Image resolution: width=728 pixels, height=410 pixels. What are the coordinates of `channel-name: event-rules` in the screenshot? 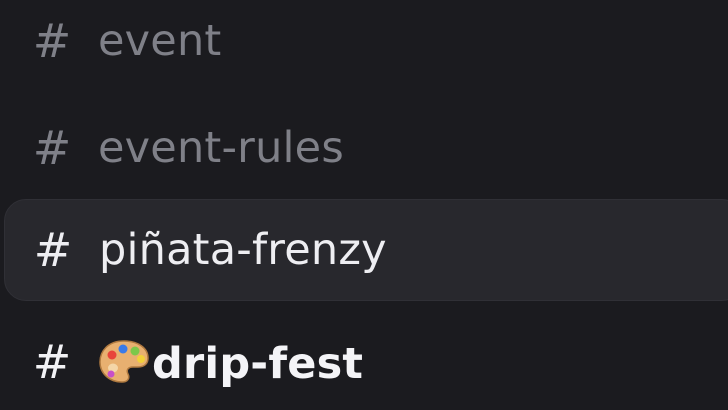 It's located at (221, 147).